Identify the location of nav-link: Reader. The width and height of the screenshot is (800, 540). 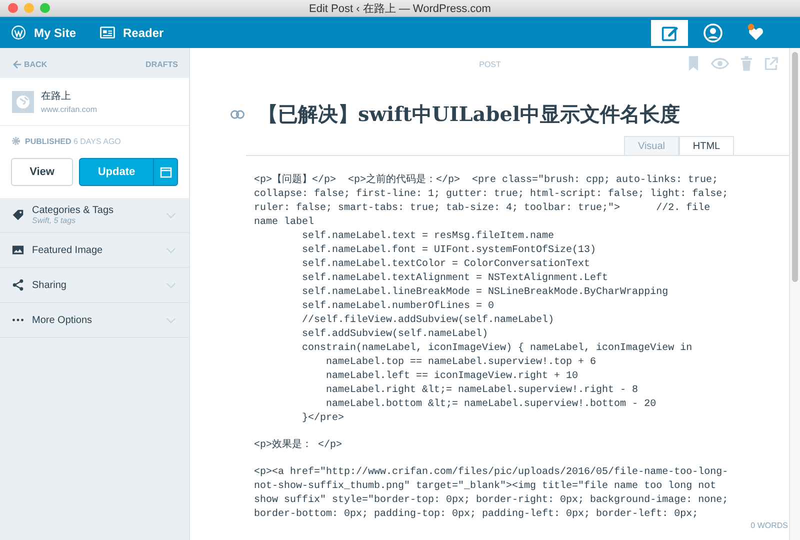
(132, 32).